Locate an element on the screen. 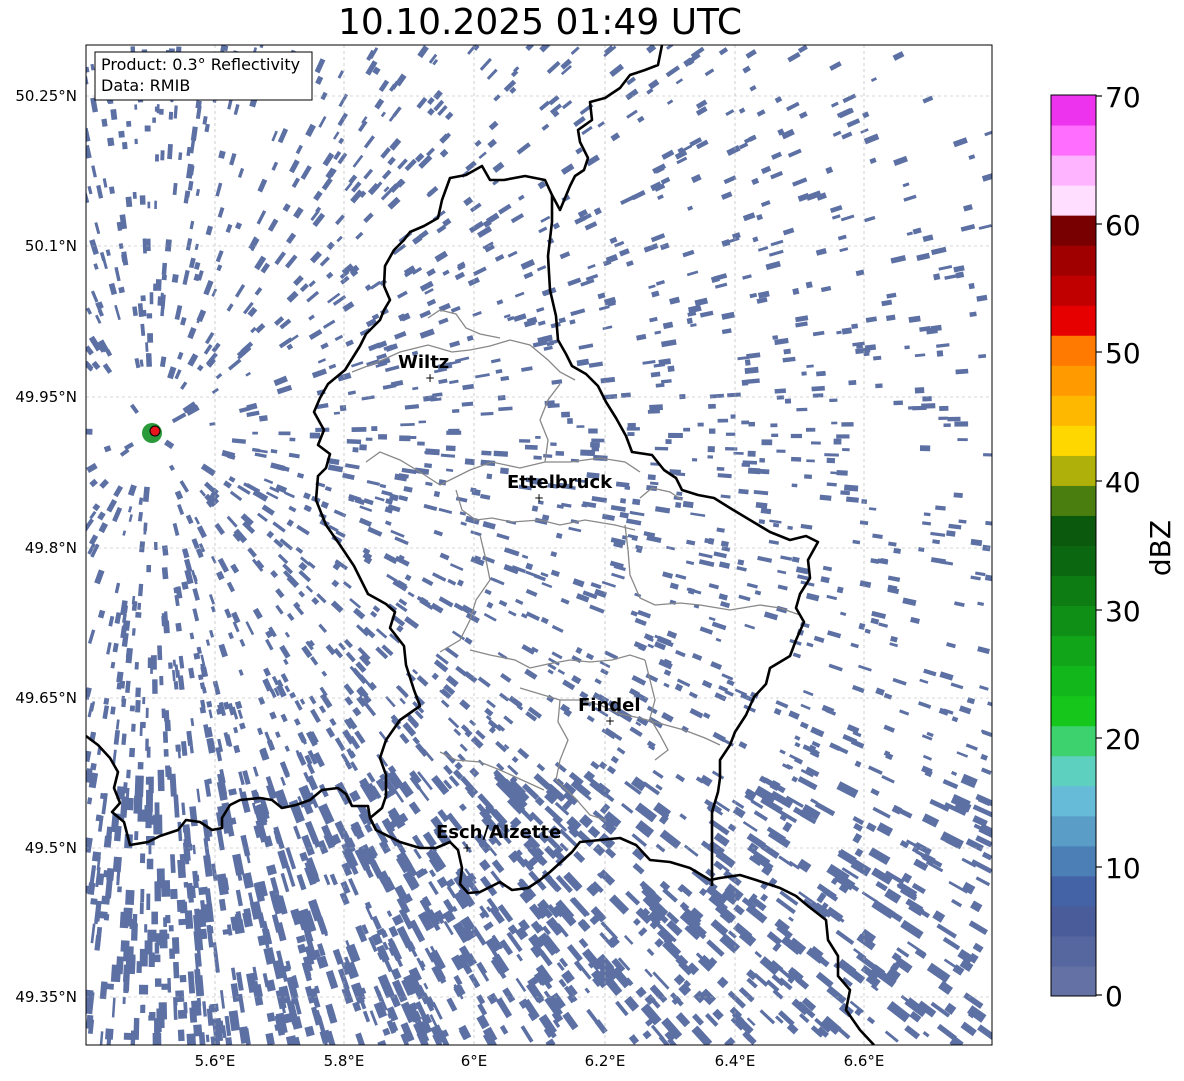  city-label: Esch/Alzette is located at coordinates (498, 832).